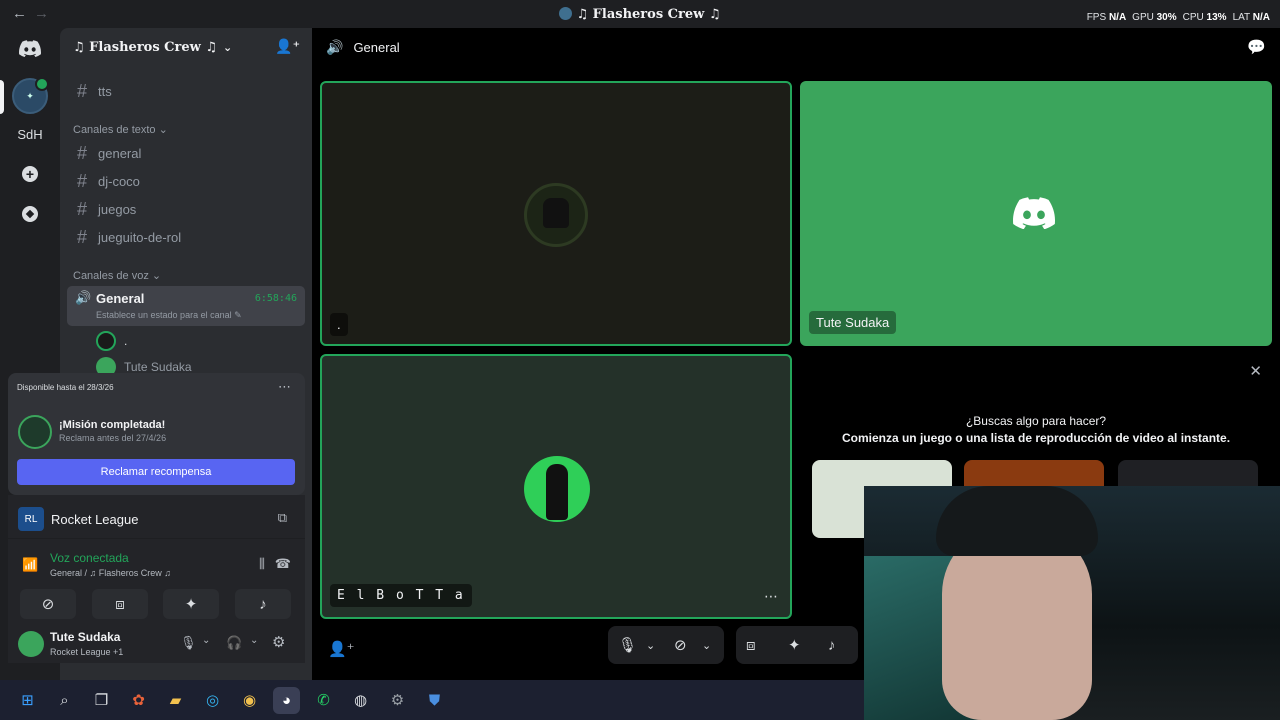 The image size is (1280, 720). What do you see at coordinates (31, 519) in the screenshot?
I see `rocket-league-icon: RL` at bounding box center [31, 519].